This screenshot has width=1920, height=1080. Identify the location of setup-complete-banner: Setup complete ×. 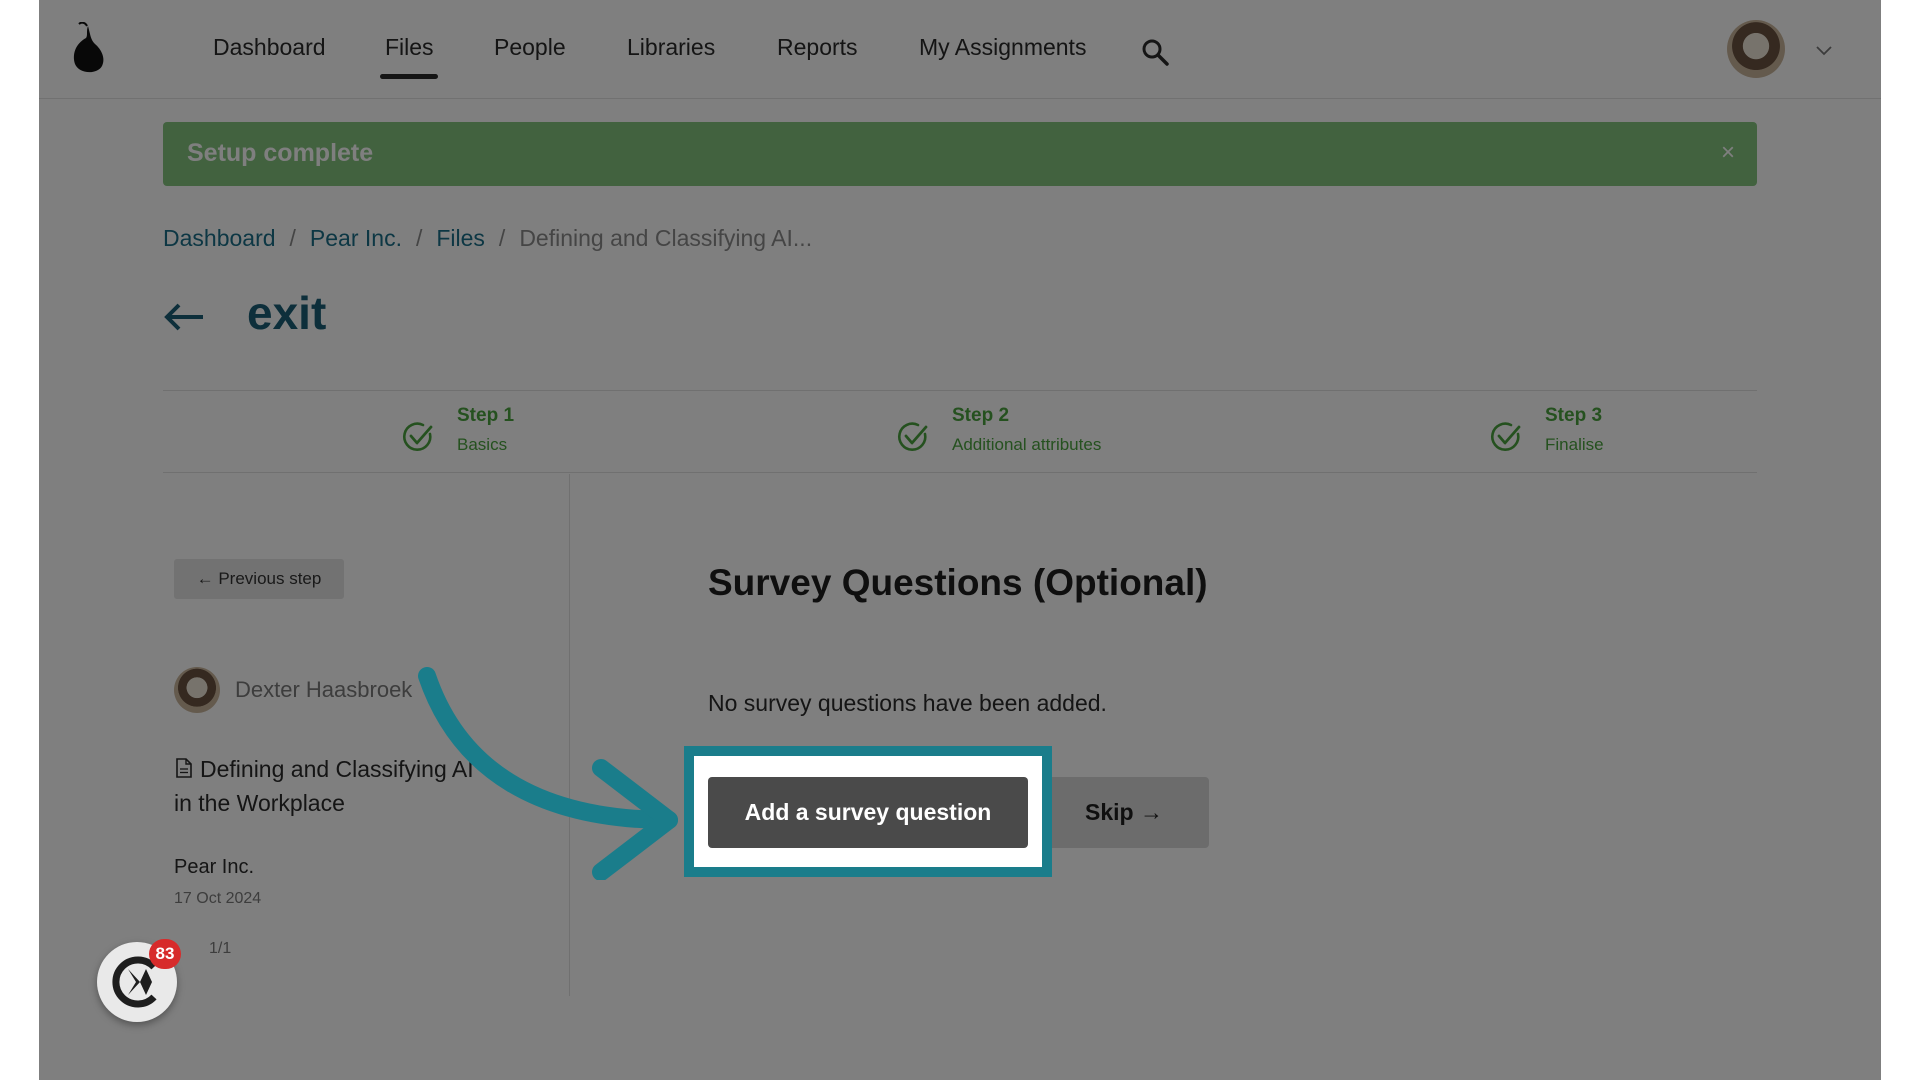
(960, 154).